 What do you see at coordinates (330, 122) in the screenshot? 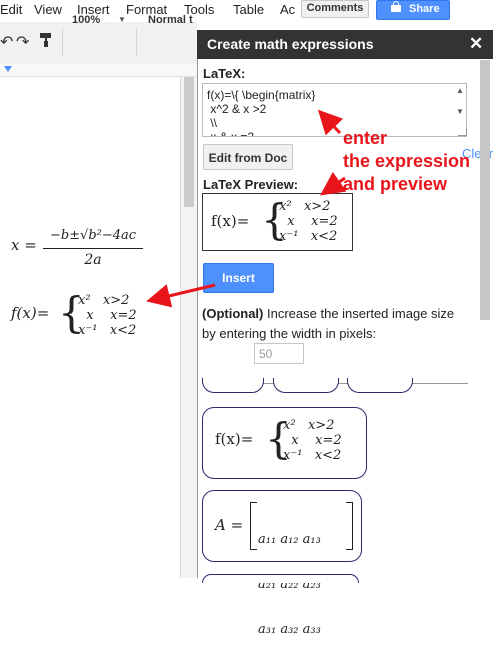
I see `arrow-to-latex-input` at bounding box center [330, 122].